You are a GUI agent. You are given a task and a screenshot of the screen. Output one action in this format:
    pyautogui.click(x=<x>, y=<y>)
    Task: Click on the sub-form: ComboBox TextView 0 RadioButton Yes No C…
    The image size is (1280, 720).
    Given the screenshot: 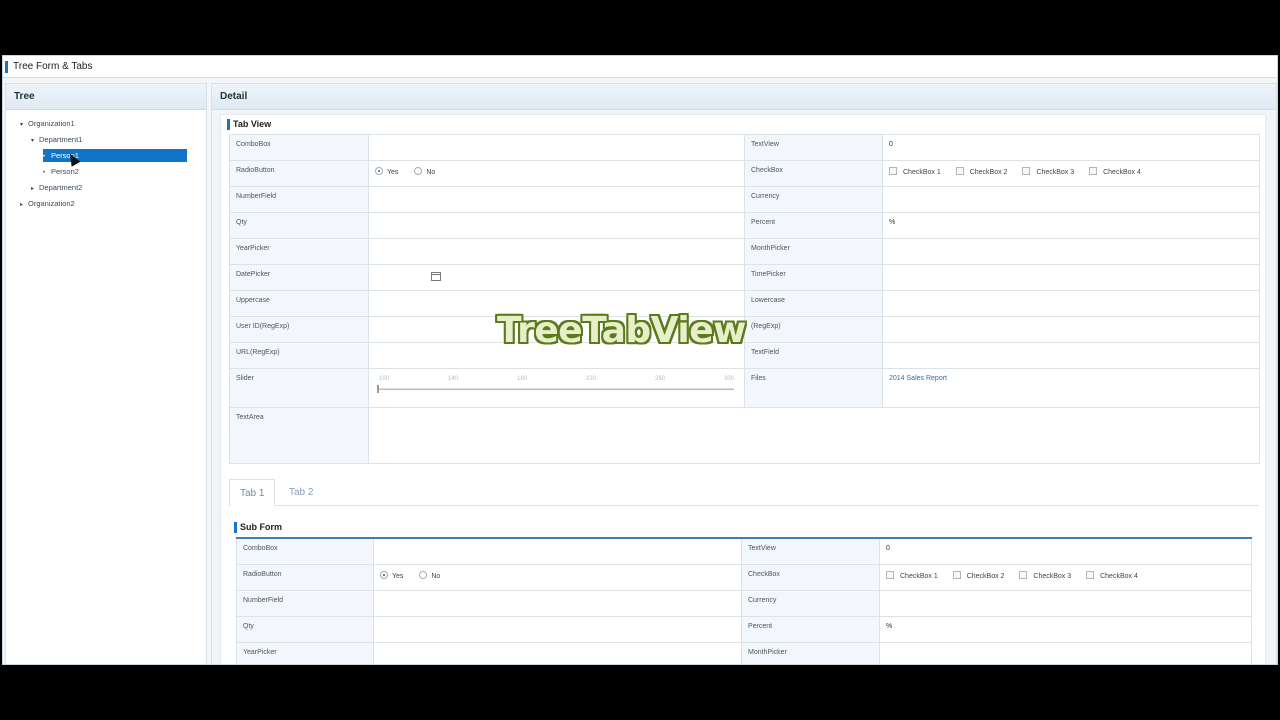 What is the action you would take?
    pyautogui.click(x=744, y=600)
    